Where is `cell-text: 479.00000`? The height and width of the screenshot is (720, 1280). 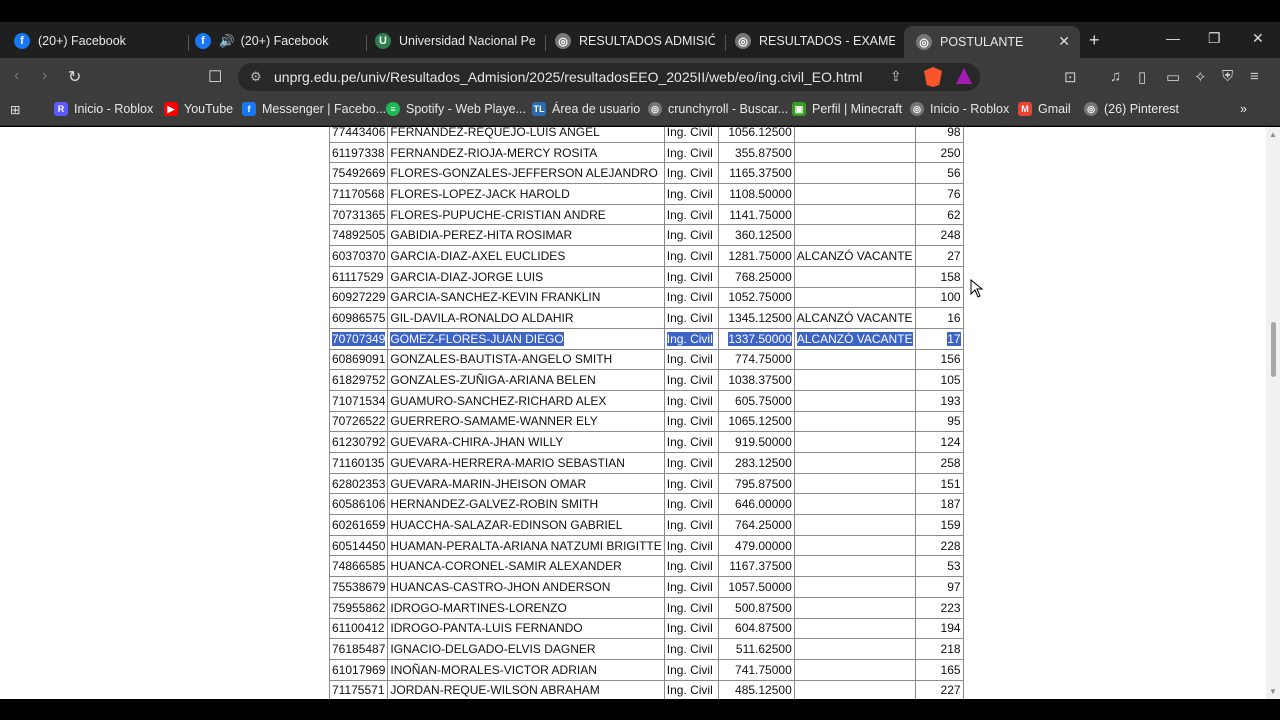 cell-text: 479.00000 is located at coordinates (763, 545).